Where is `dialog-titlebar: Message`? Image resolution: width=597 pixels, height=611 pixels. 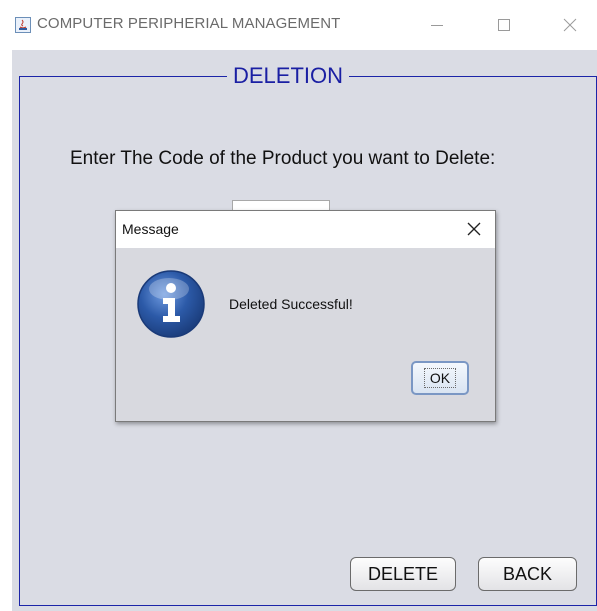
dialog-titlebar: Message is located at coordinates (305, 229).